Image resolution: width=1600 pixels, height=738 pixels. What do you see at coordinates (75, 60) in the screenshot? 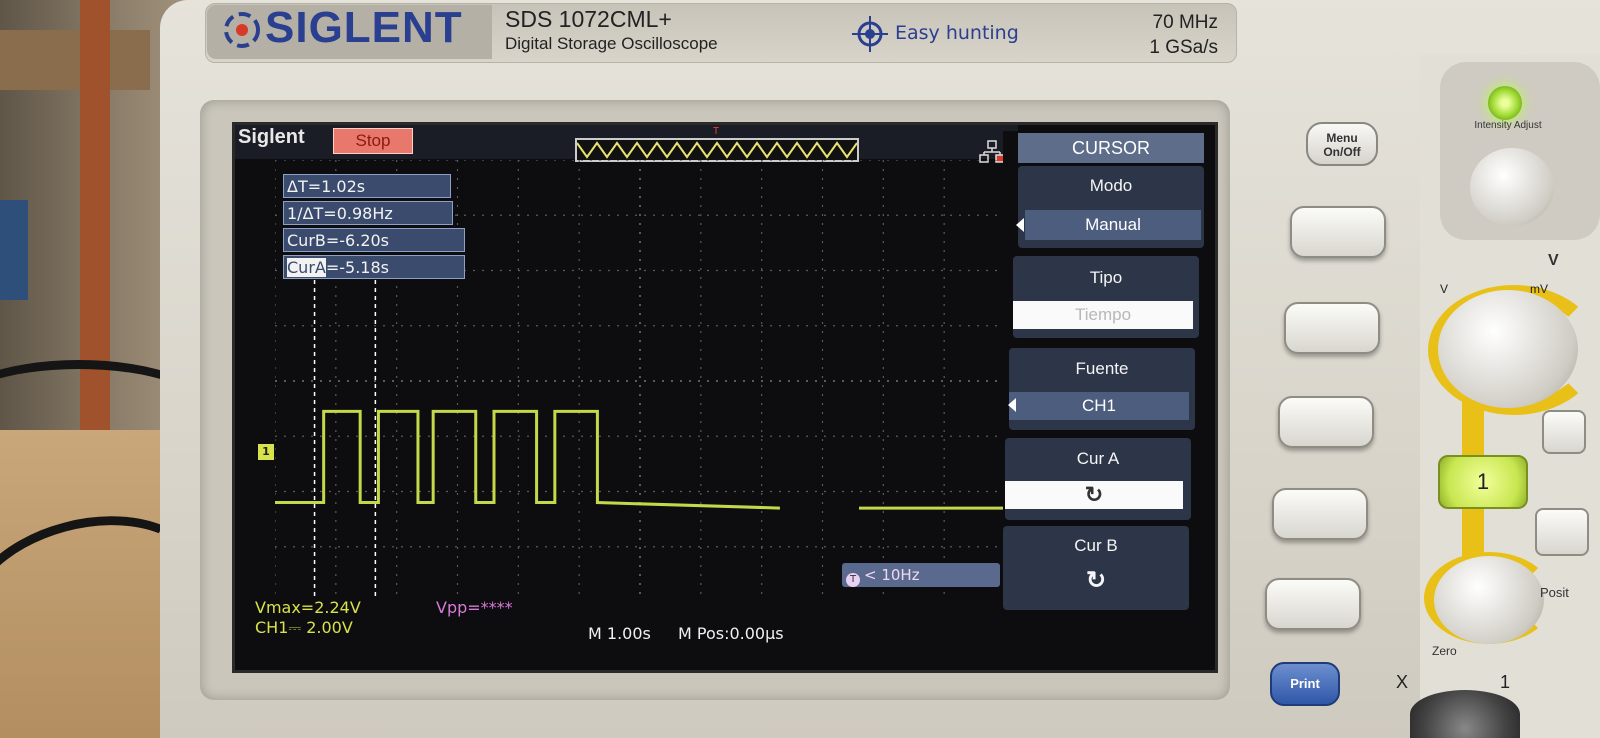
I see `wooden-shelf` at bounding box center [75, 60].